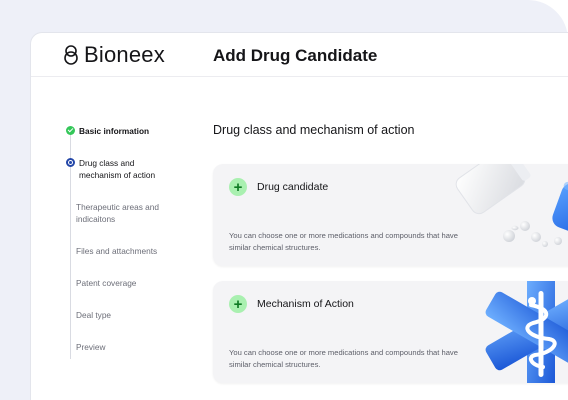 This screenshot has width=568, height=400. What do you see at coordinates (114, 131) in the screenshot?
I see `step-label: Basic information` at bounding box center [114, 131].